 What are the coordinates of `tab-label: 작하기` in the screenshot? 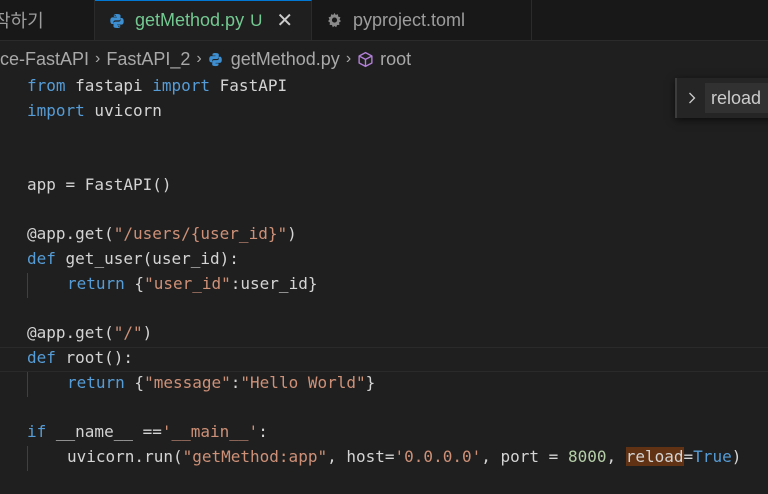 It's located at (22, 21).